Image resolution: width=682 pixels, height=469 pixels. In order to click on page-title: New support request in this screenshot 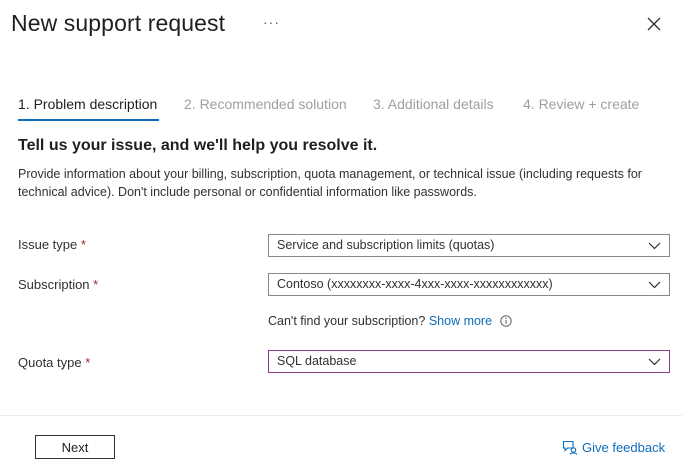, I will do `click(118, 23)`.